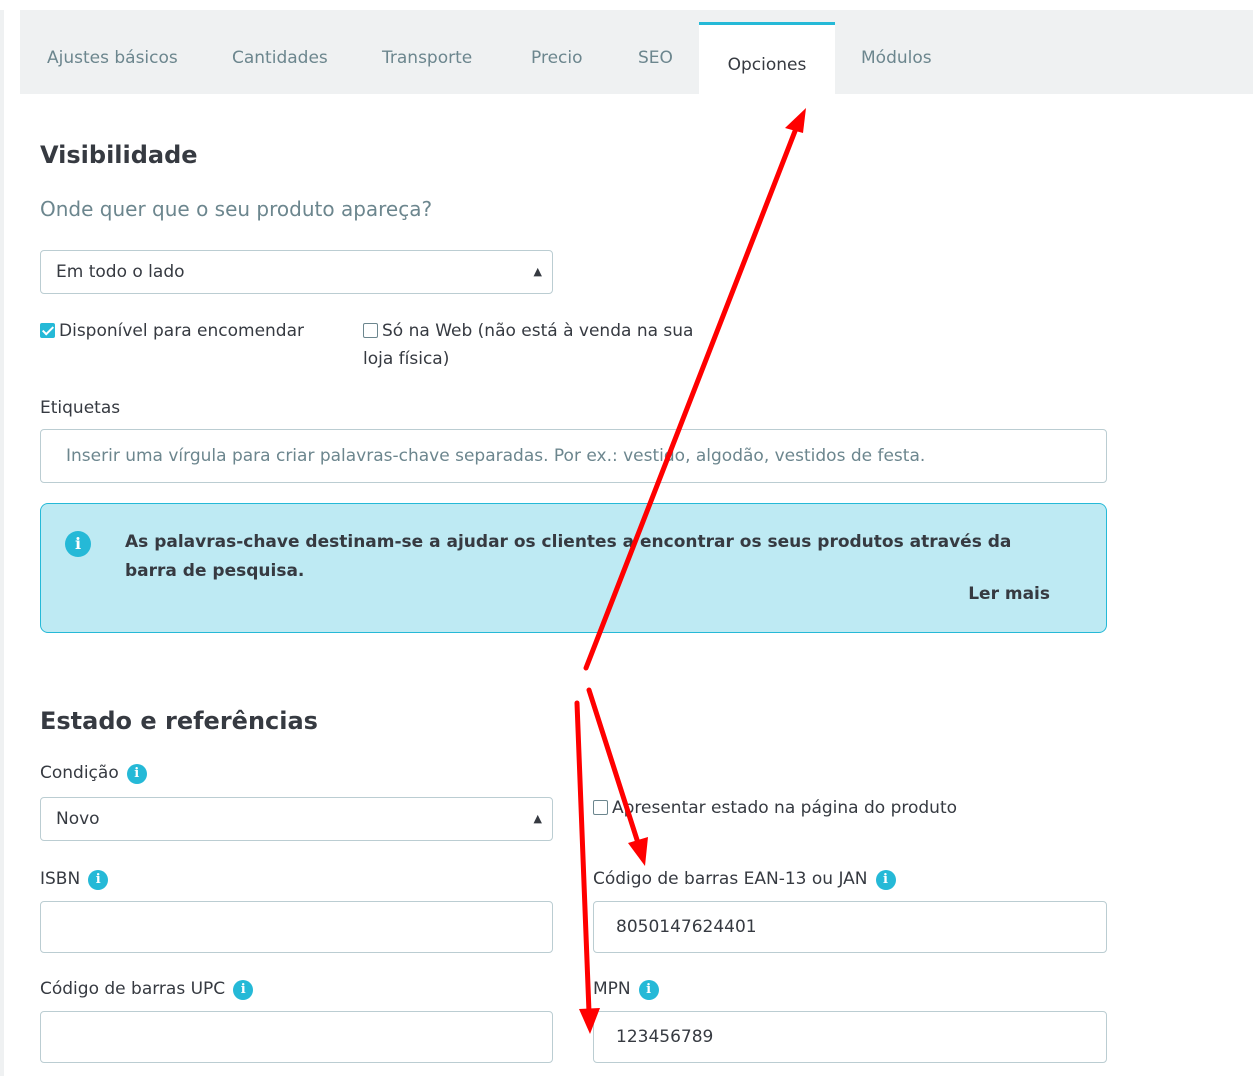 The width and height of the screenshot is (1253, 1076). I want to click on available-label: Disponível para encomendar, so click(181, 331).